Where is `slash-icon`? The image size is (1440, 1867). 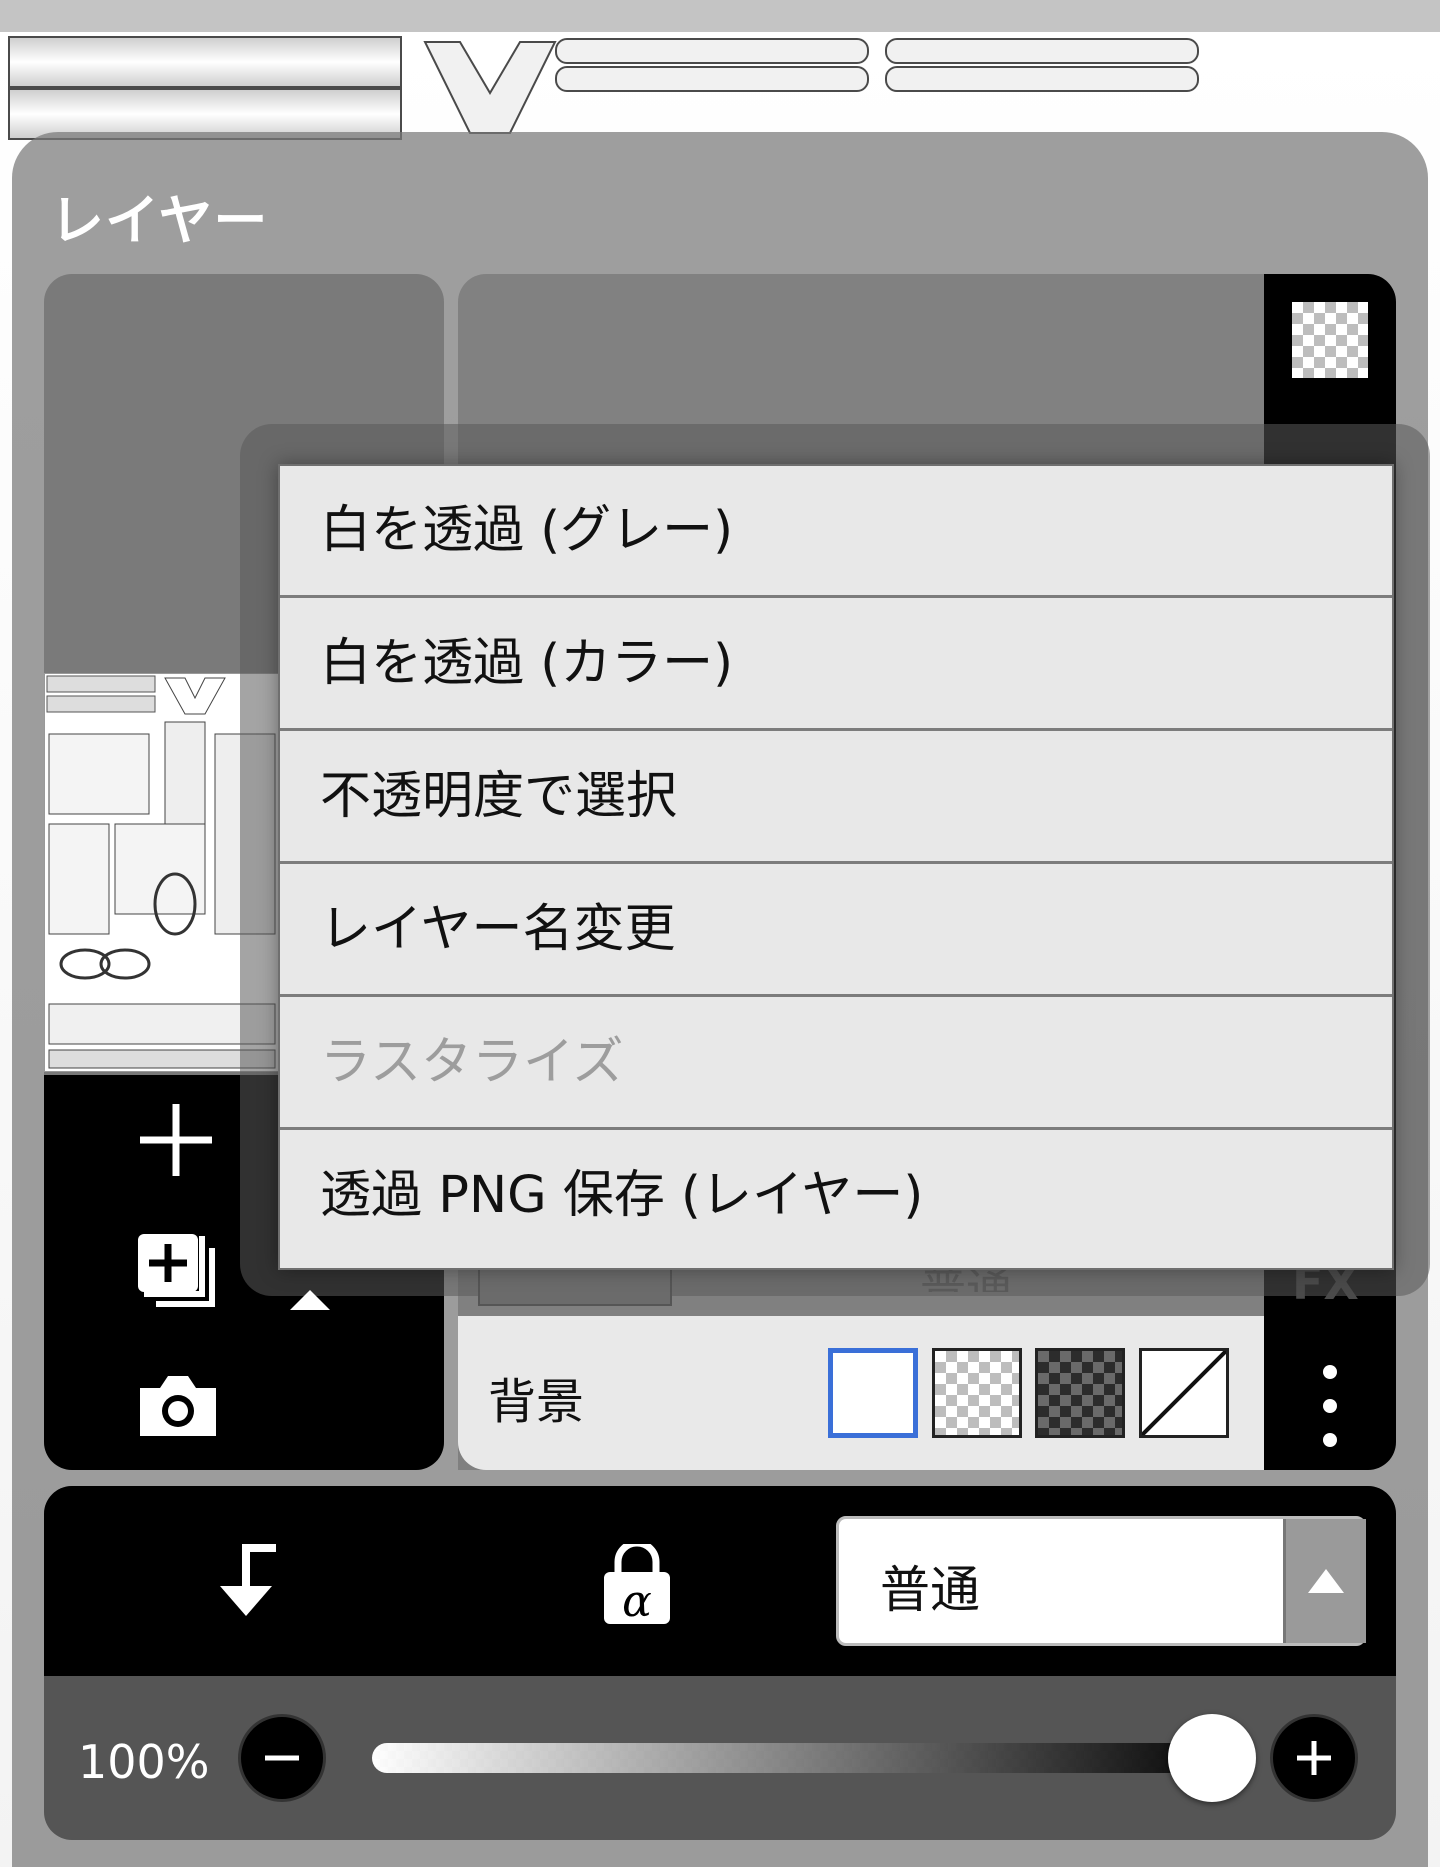
slash-icon is located at coordinates (1184, 1393).